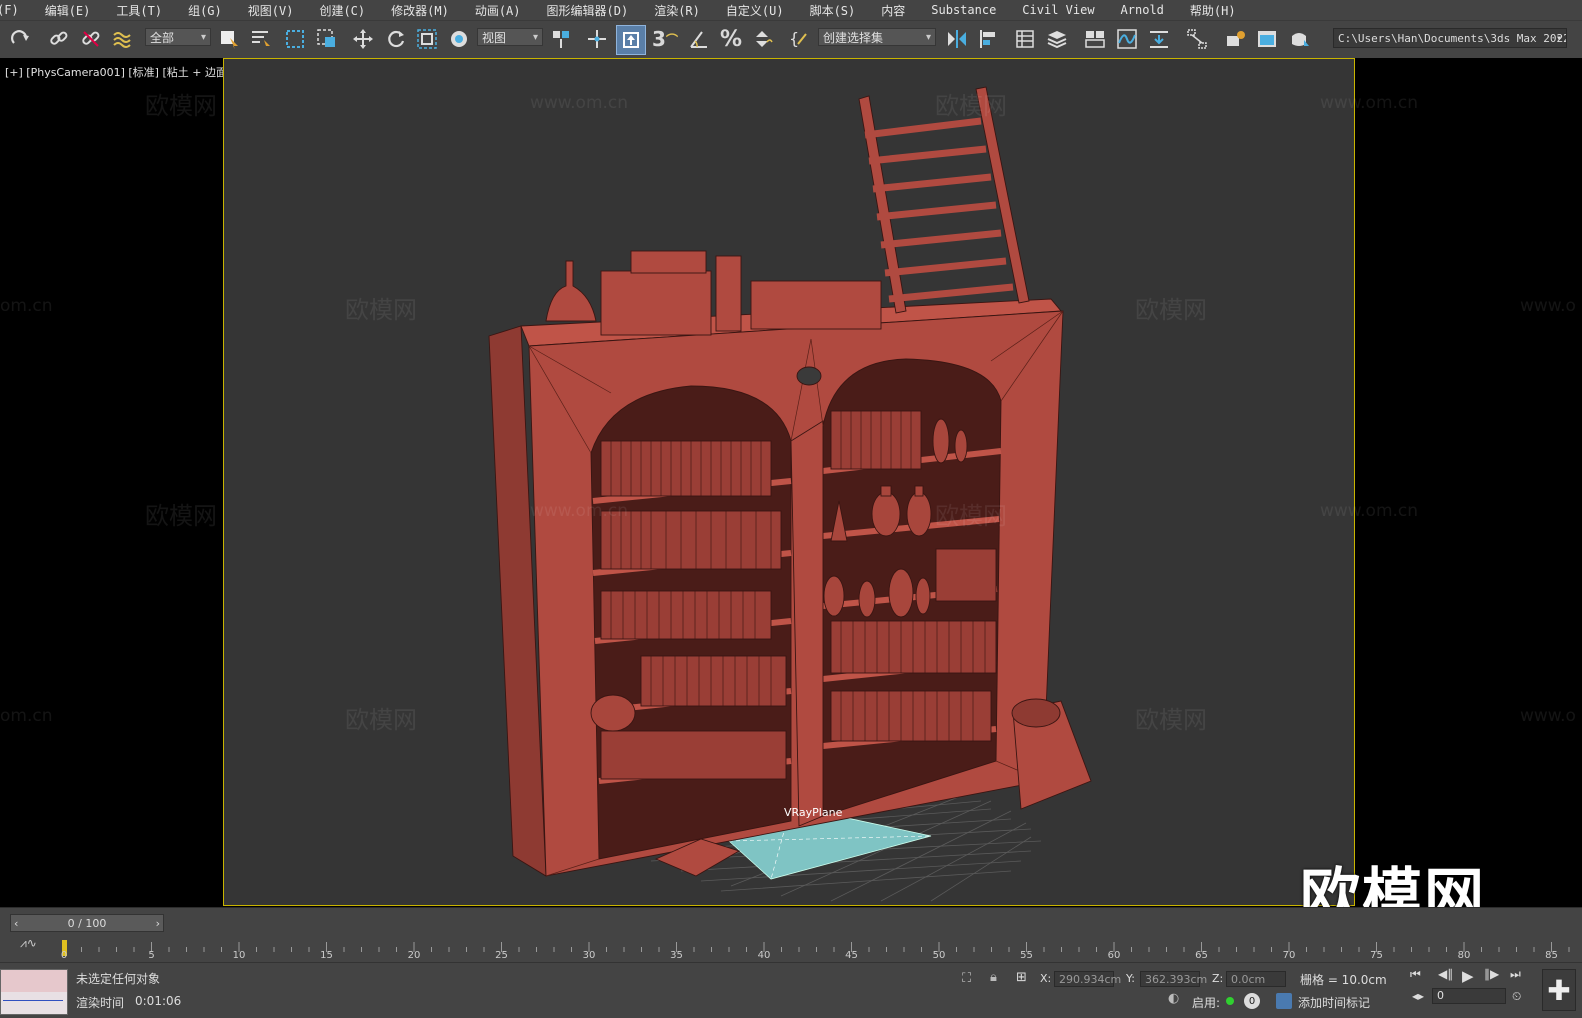 The height and width of the screenshot is (1018, 1582). I want to click on menu-item: 动画(A), so click(498, 10).